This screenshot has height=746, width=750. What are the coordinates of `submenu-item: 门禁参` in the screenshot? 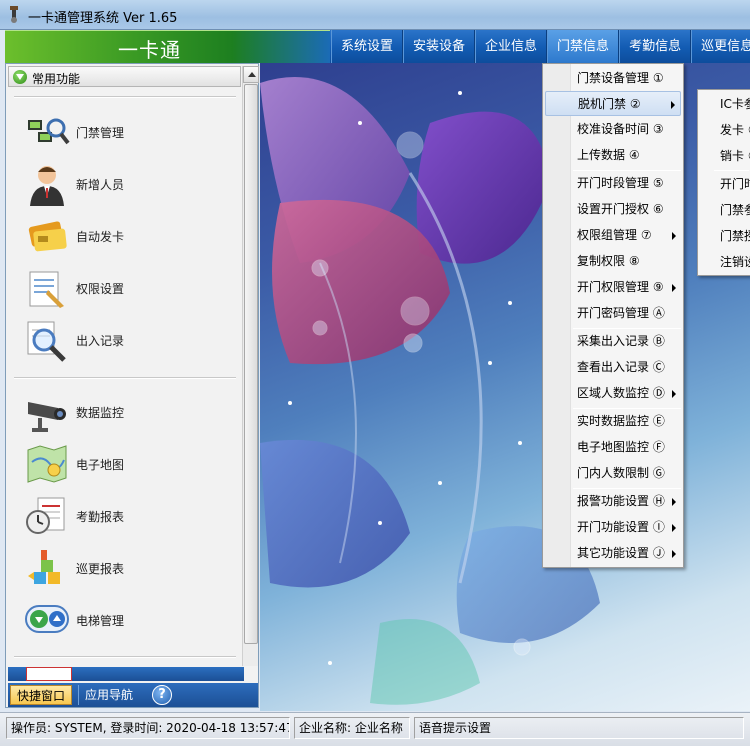 It's located at (725, 210).